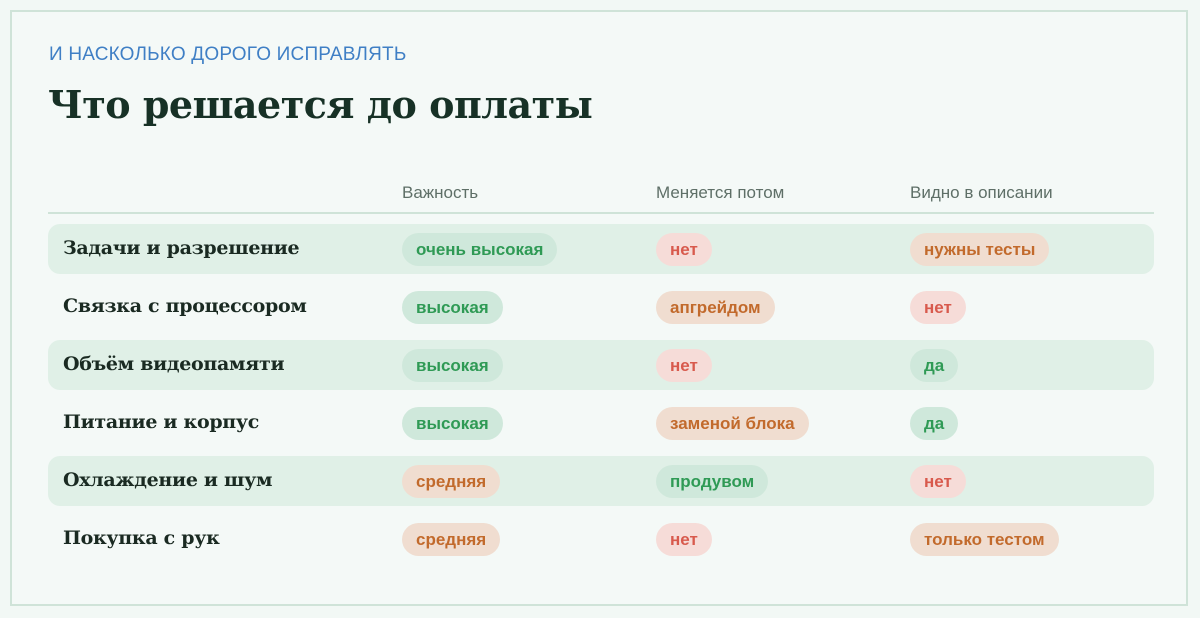 The width and height of the screenshot is (1200, 618). What do you see at coordinates (141, 538) in the screenshot?
I see `row-label: Покупка с рук` at bounding box center [141, 538].